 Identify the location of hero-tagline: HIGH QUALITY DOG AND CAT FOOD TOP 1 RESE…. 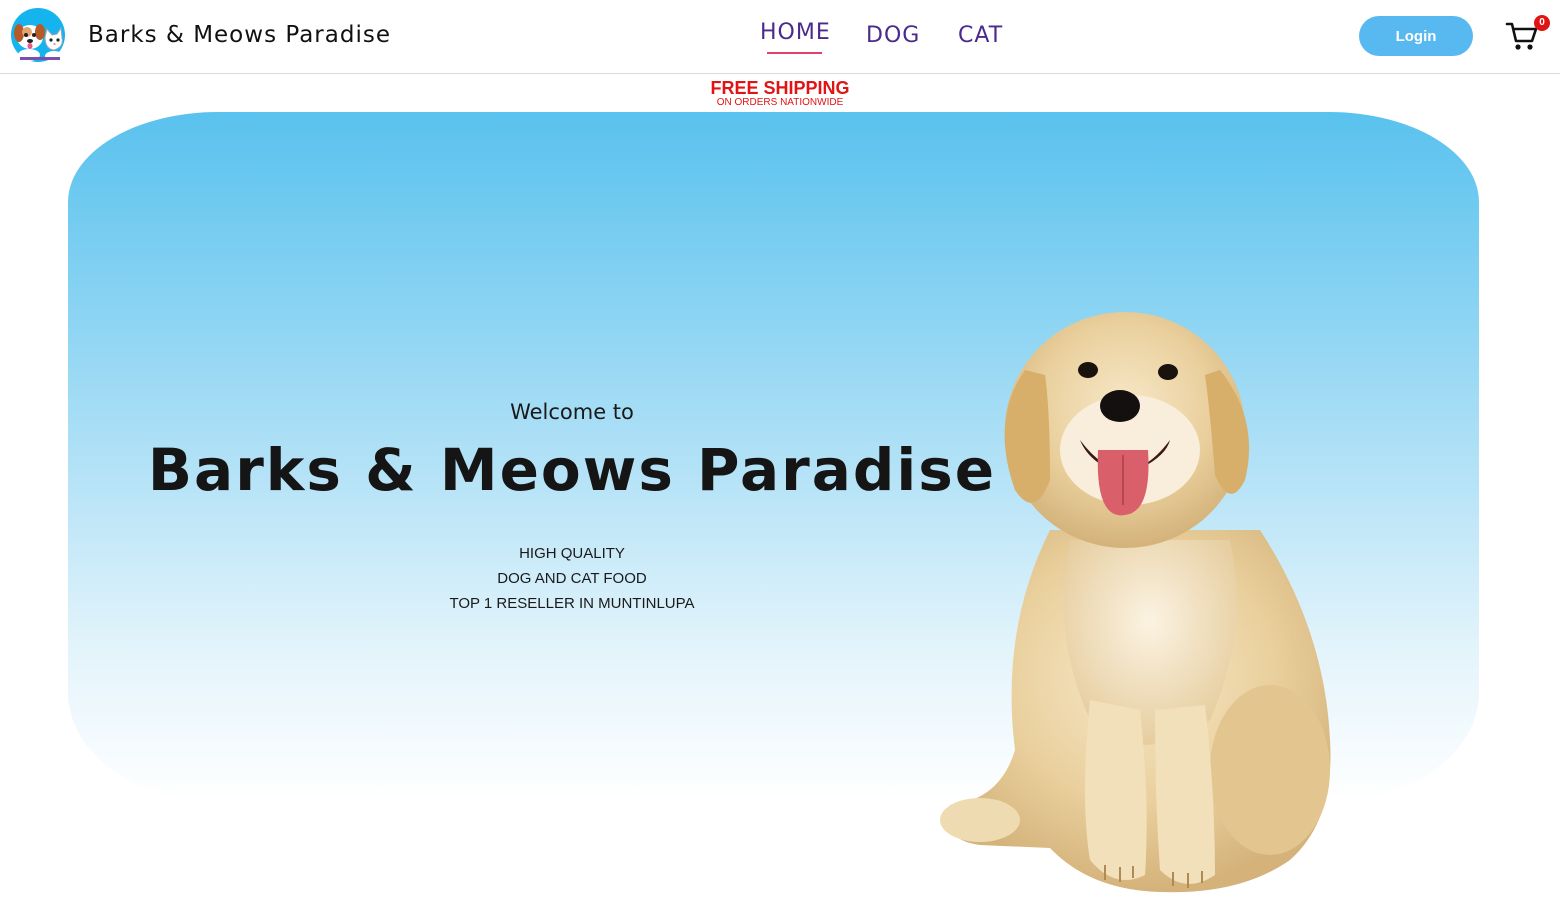
(572, 578).